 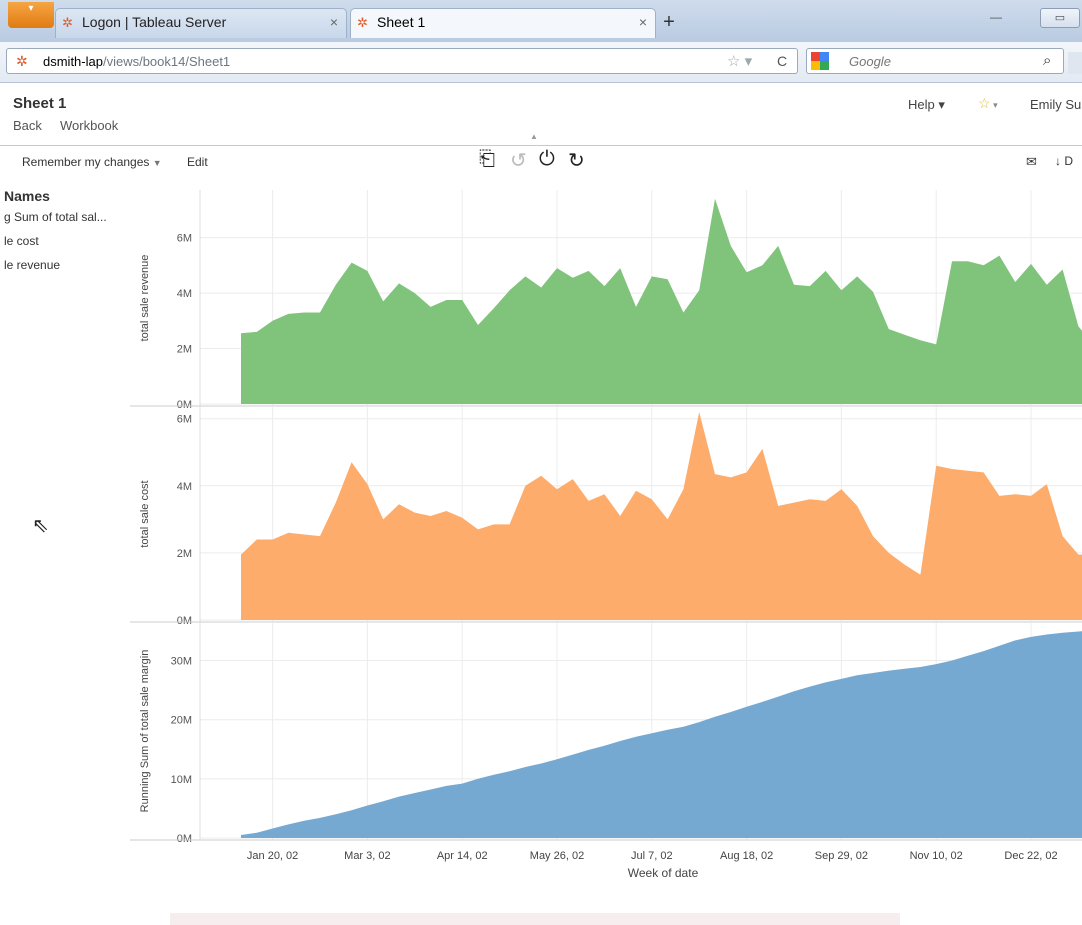 What do you see at coordinates (841, 856) in the screenshot?
I see `x-tick-label: Sep 29, 02` at bounding box center [841, 856].